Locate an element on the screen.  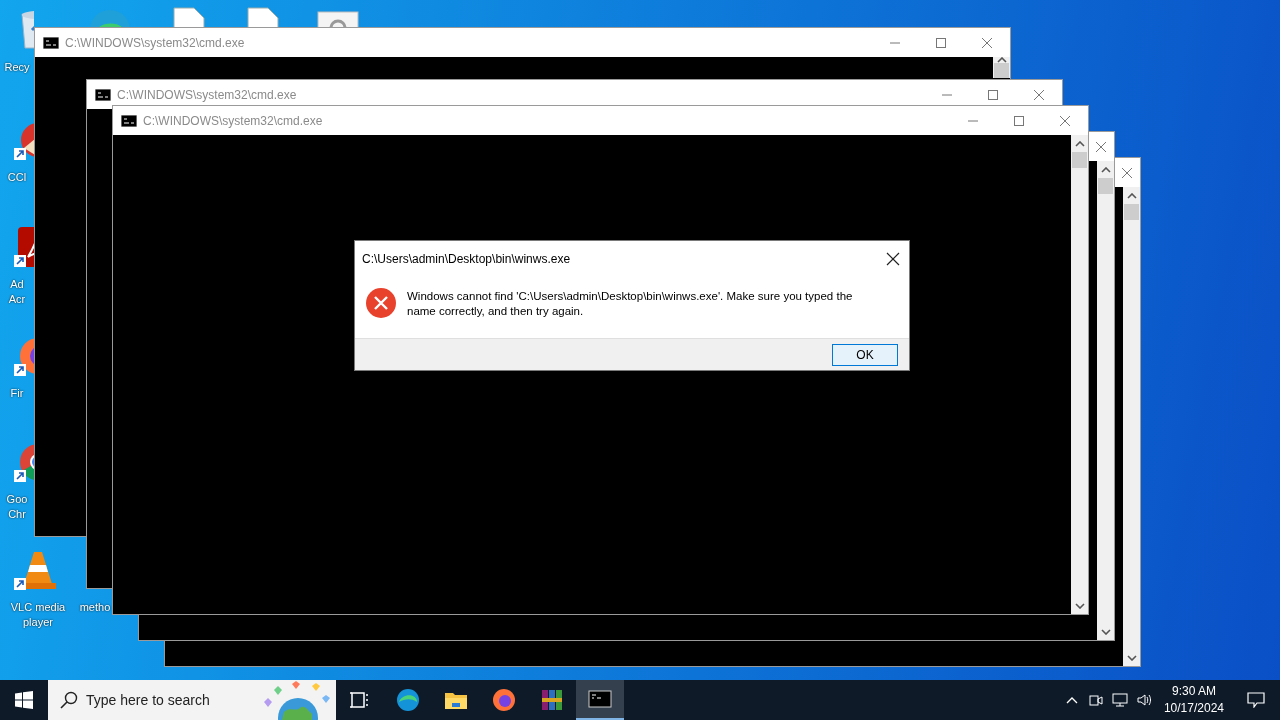
notification-icon is located at coordinates (1256, 700).